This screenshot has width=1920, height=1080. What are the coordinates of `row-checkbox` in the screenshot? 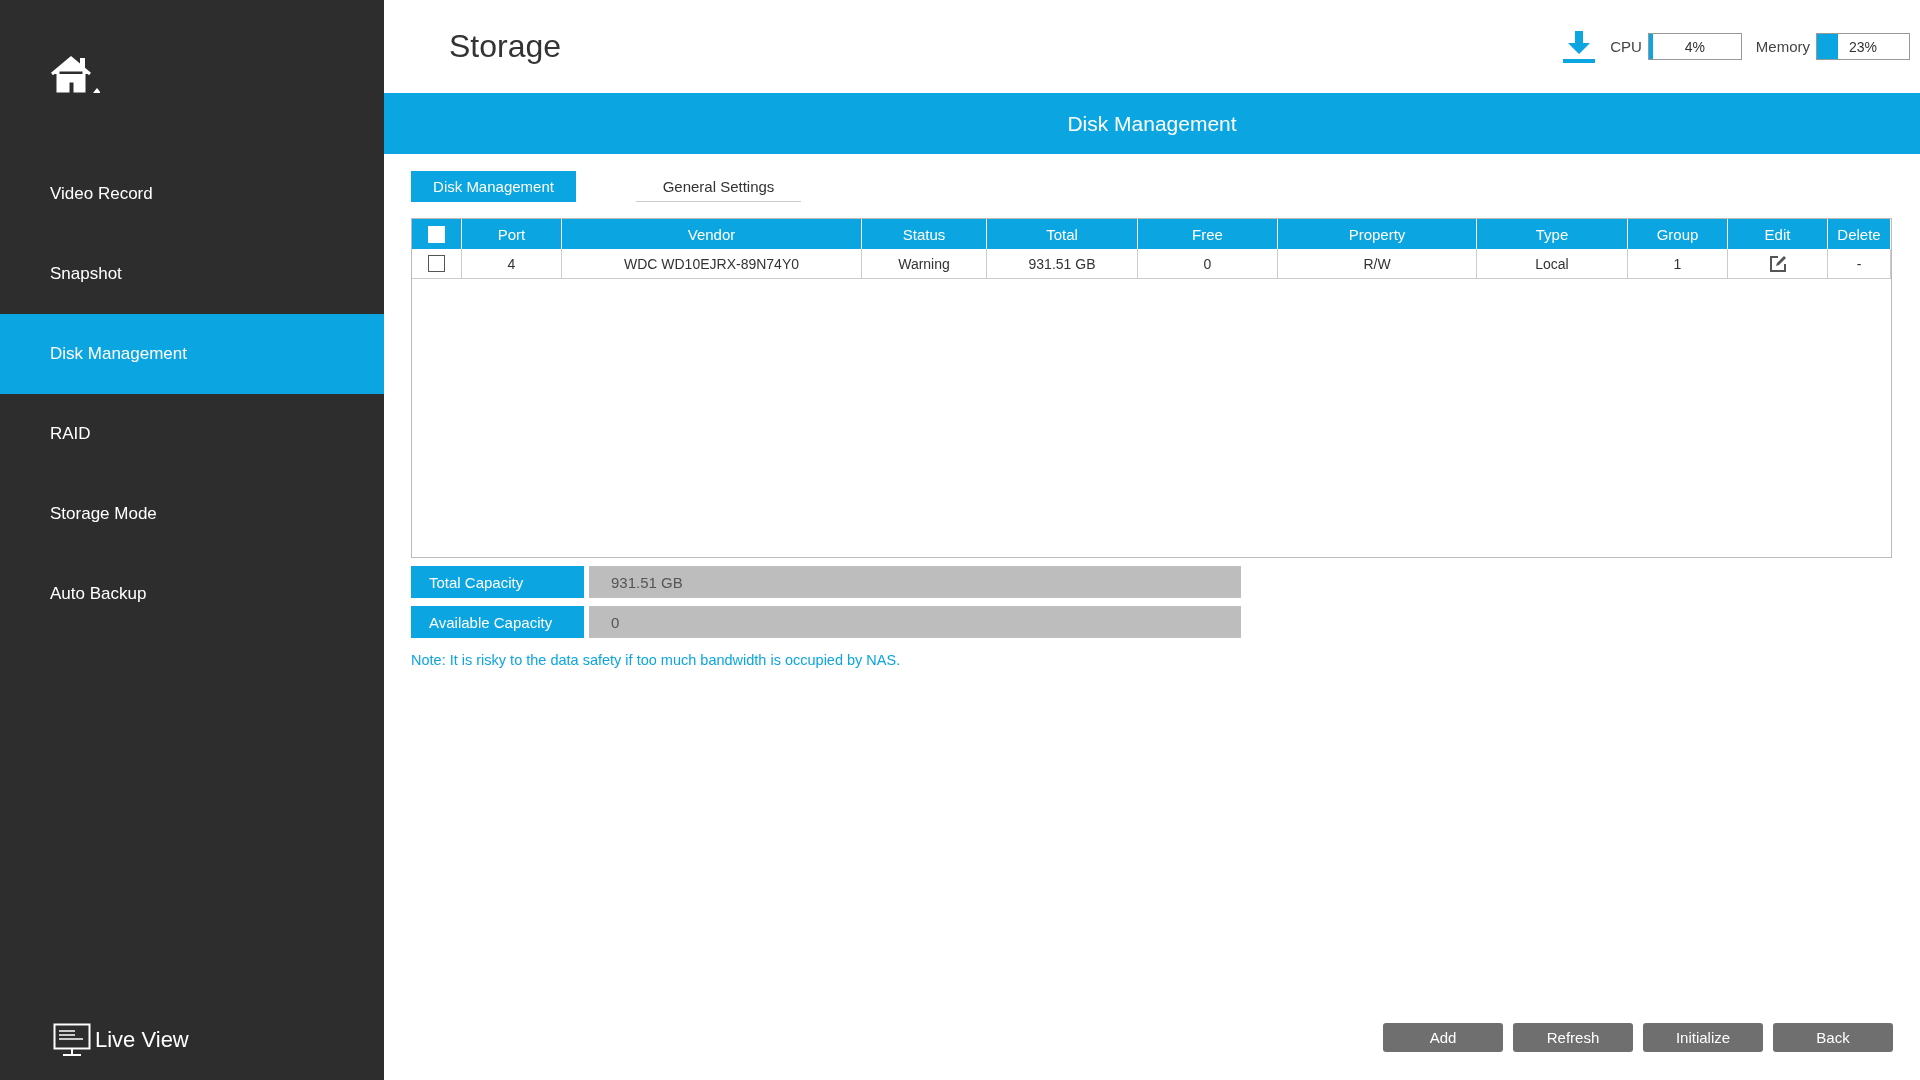 It's located at (436, 263).